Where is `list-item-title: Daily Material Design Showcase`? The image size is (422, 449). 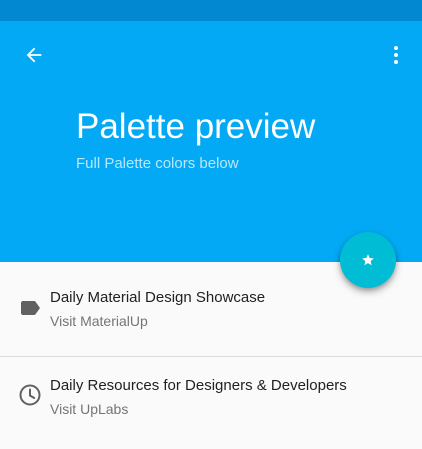
list-item-title: Daily Material Design Showcase is located at coordinates (158, 297).